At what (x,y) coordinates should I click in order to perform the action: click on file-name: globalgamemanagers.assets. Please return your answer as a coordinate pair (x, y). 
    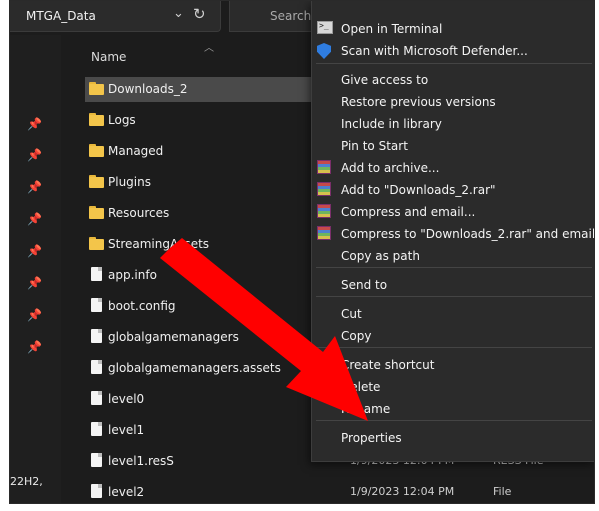
    Looking at the image, I should click on (194, 368).